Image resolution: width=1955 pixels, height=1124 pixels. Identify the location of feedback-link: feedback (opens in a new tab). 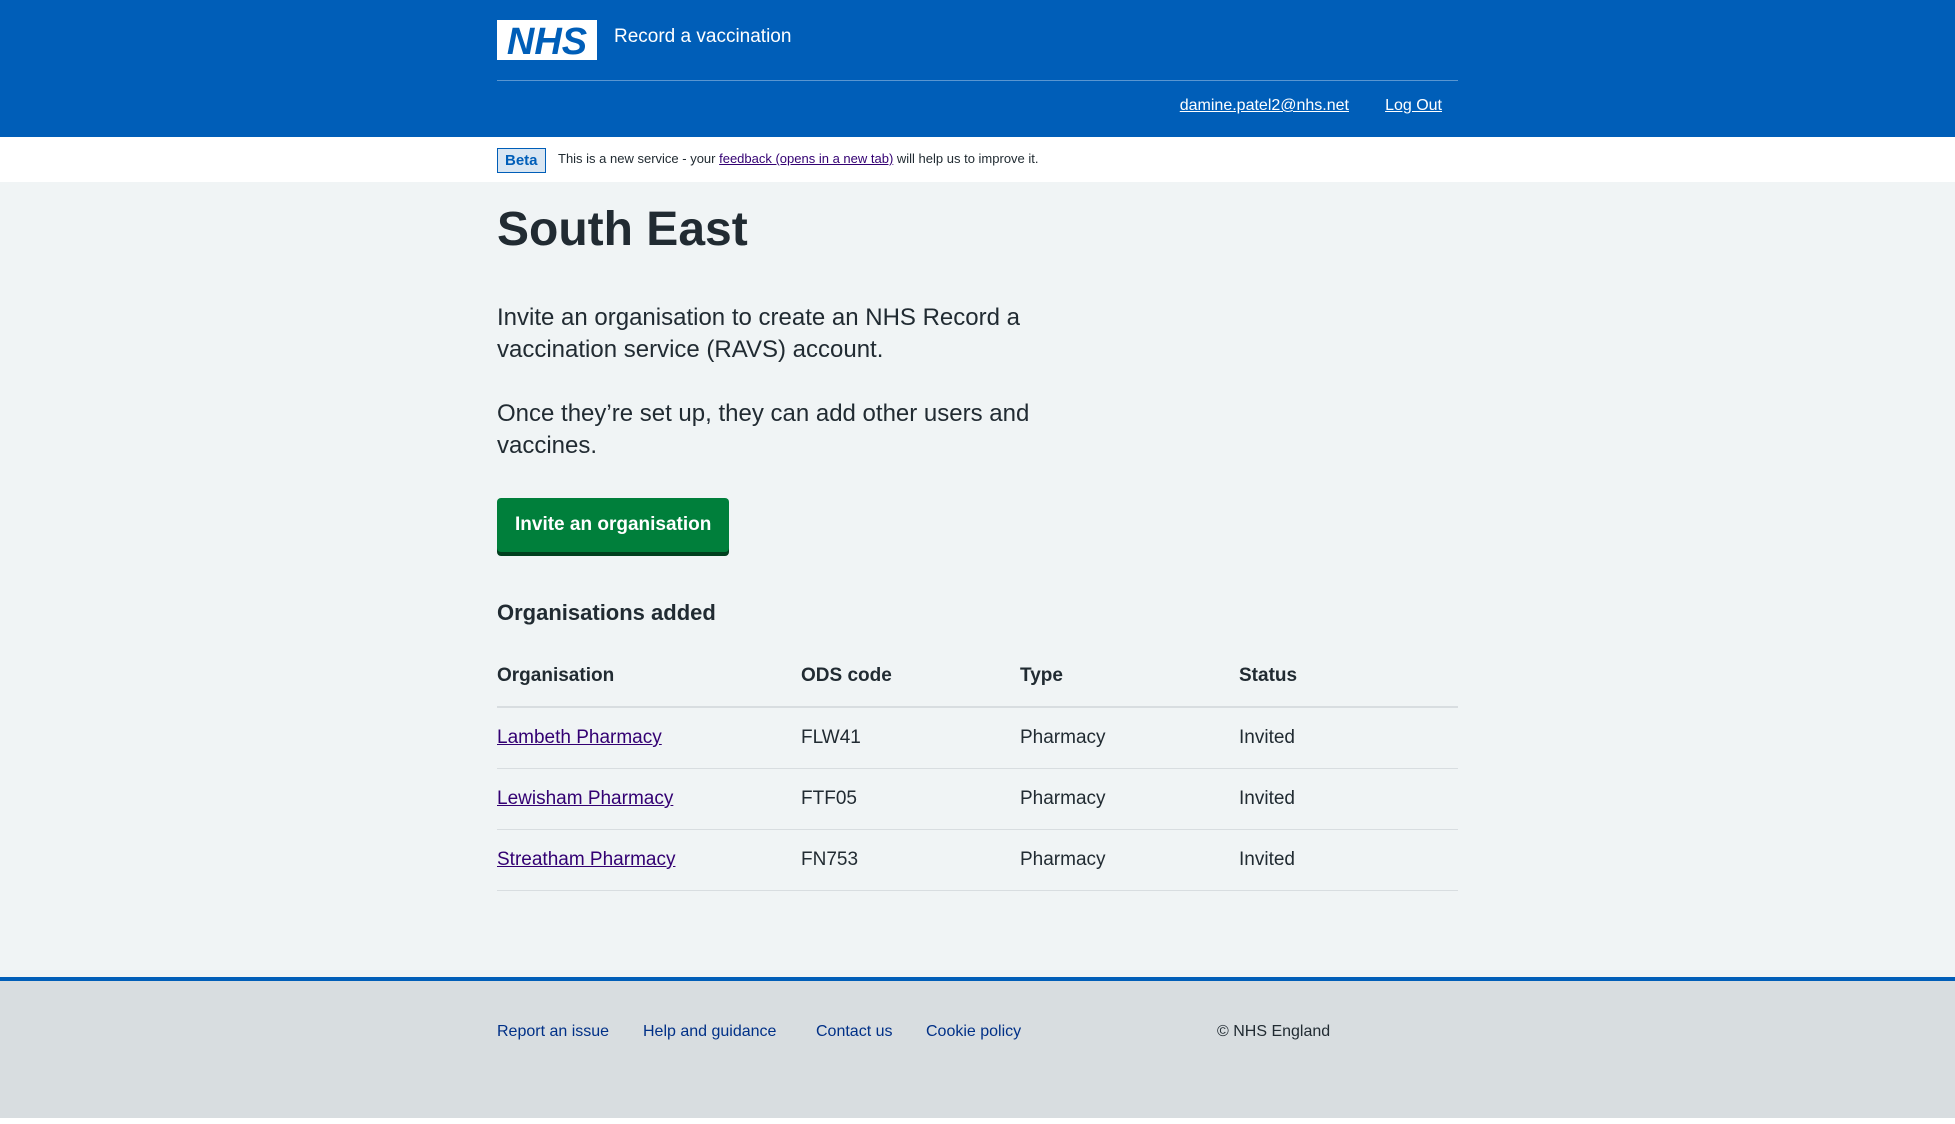
(806, 158).